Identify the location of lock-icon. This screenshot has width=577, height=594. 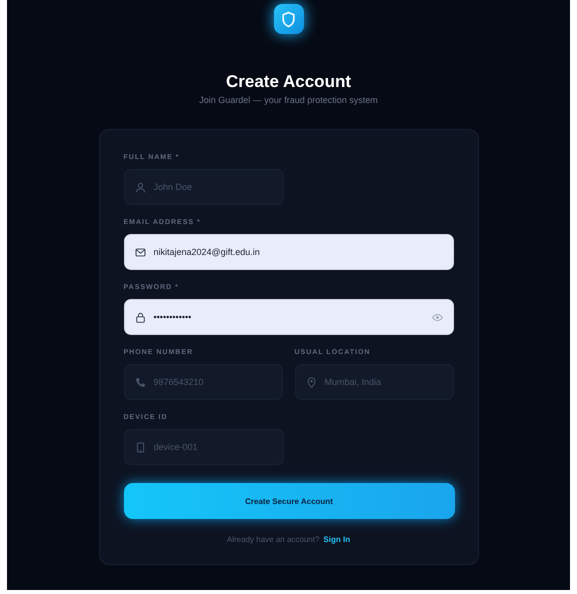
(140, 317).